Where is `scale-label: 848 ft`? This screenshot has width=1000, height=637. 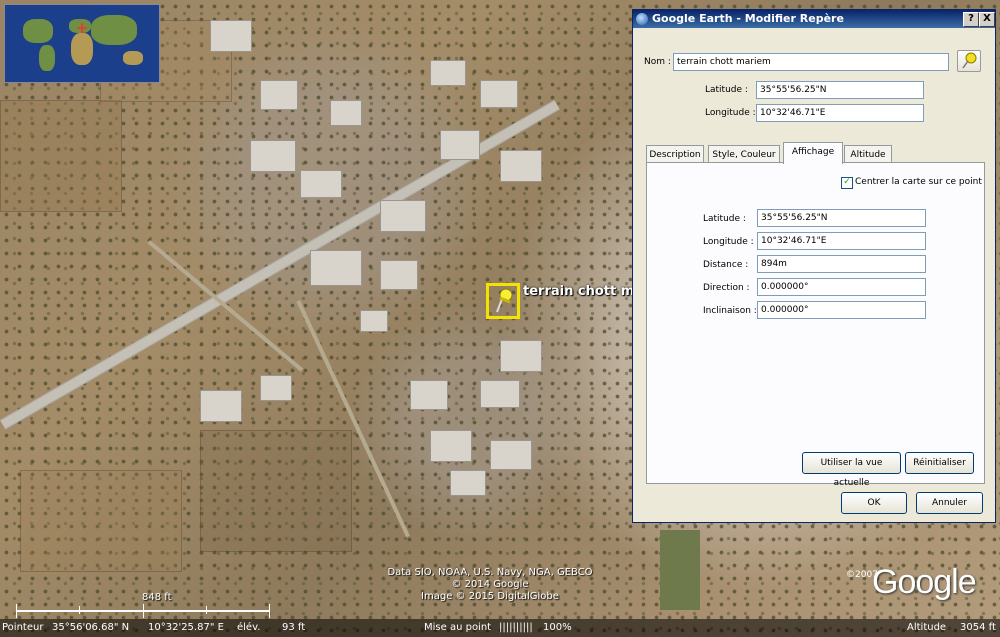
scale-label: 848 ft is located at coordinates (157, 597).